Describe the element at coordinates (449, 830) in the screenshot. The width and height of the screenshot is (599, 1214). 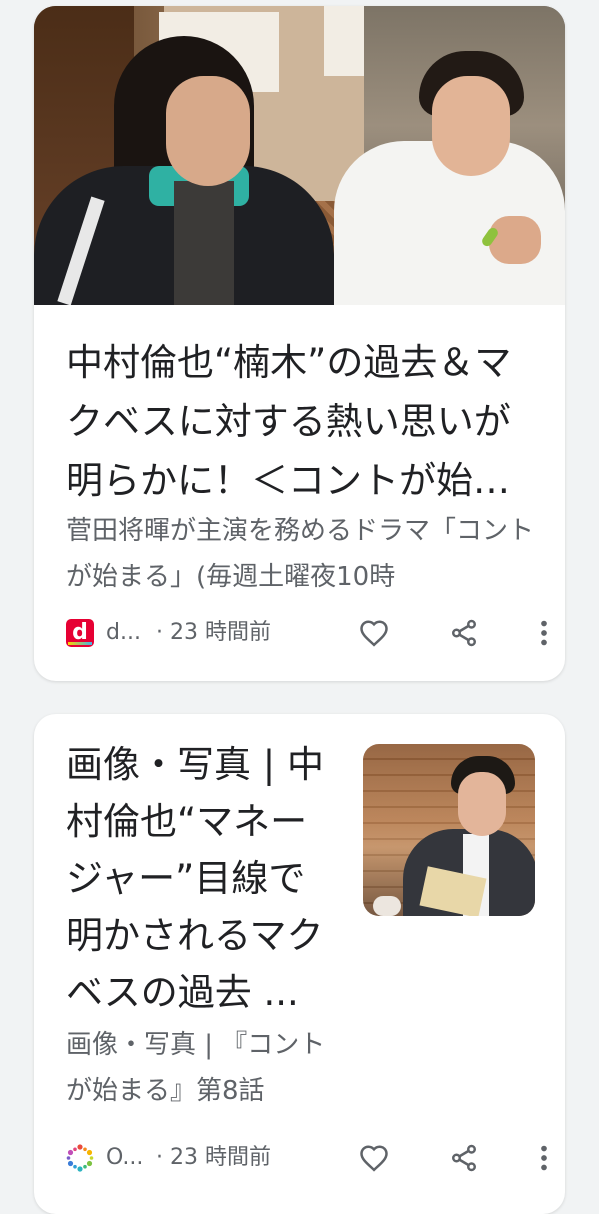
I see `article-thumbnail` at that location.